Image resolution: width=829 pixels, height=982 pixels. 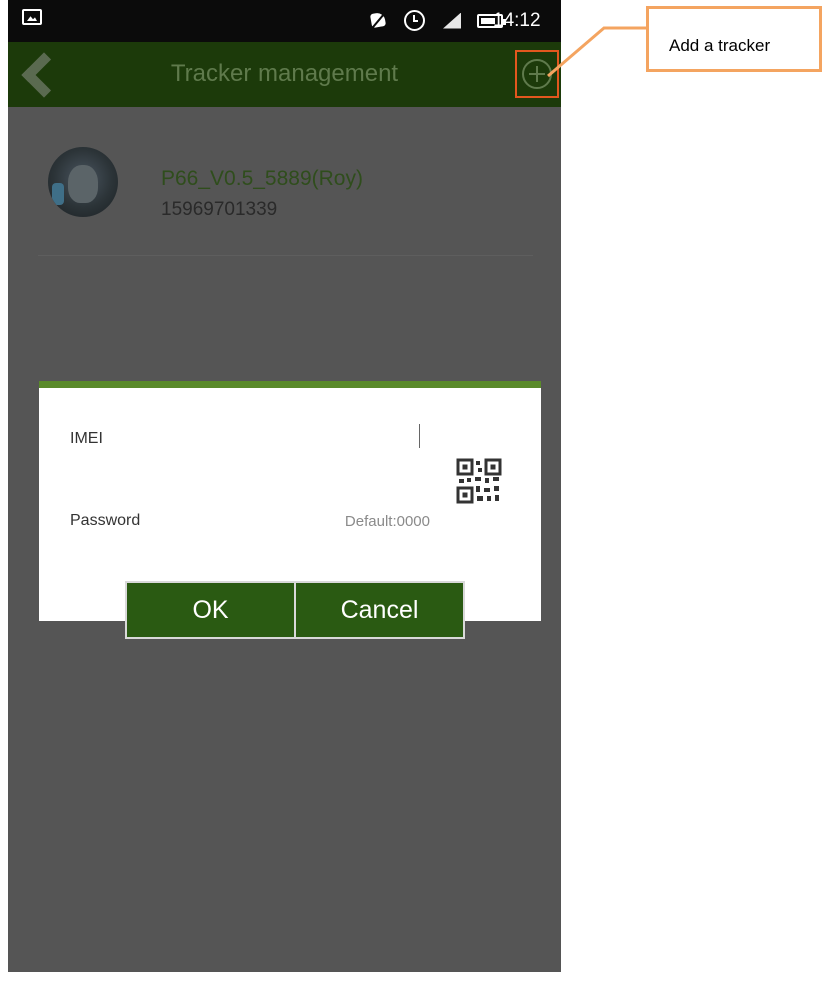 What do you see at coordinates (86, 438) in the screenshot?
I see `imei-label: IMEI` at bounding box center [86, 438].